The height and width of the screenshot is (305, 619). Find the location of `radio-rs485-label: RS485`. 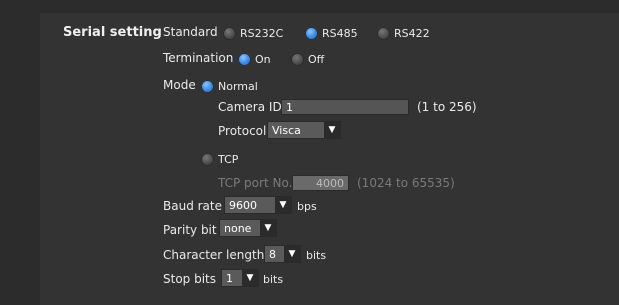

radio-rs485-label: RS485 is located at coordinates (340, 33).